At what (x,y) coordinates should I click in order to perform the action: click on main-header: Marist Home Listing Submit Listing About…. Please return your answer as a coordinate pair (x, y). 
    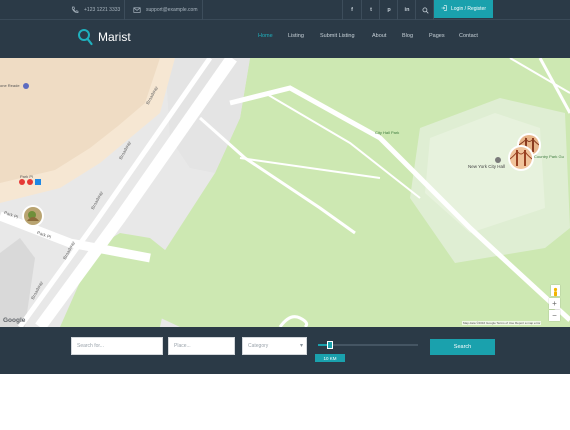
    Looking at the image, I should click on (285, 39).